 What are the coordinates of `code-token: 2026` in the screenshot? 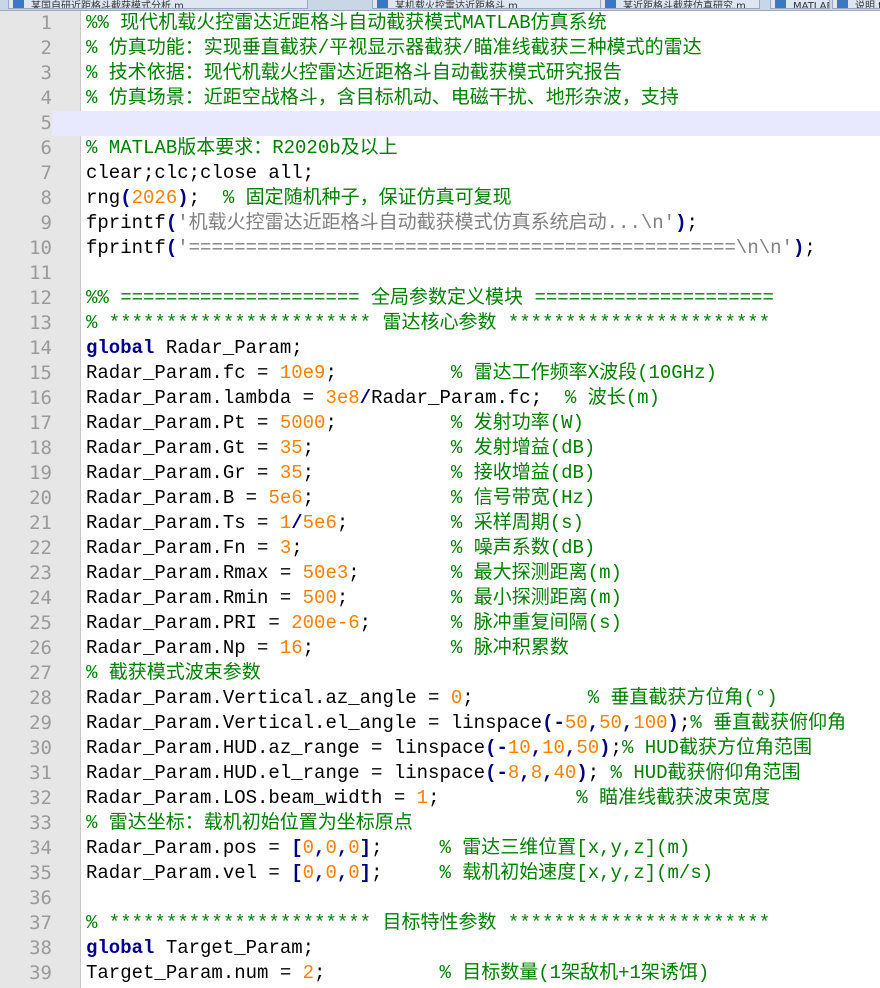 It's located at (154, 198).